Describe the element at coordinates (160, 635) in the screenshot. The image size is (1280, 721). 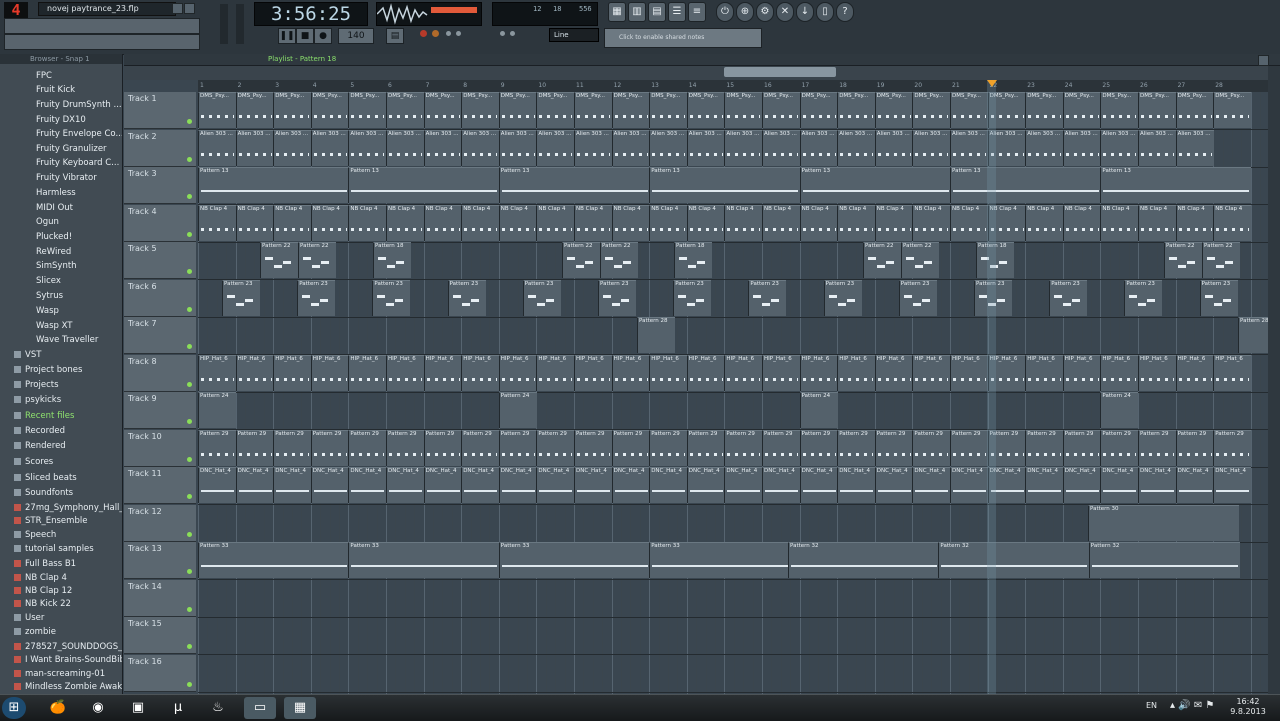
I see `track-header: Track 15` at that location.